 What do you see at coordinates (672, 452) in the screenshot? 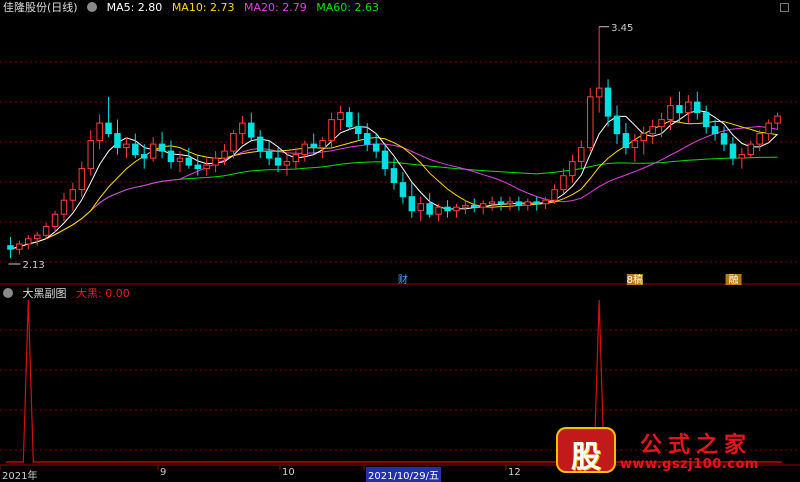
I see `watermark: 股 公式之家 www.gszj100.com` at bounding box center [672, 452].